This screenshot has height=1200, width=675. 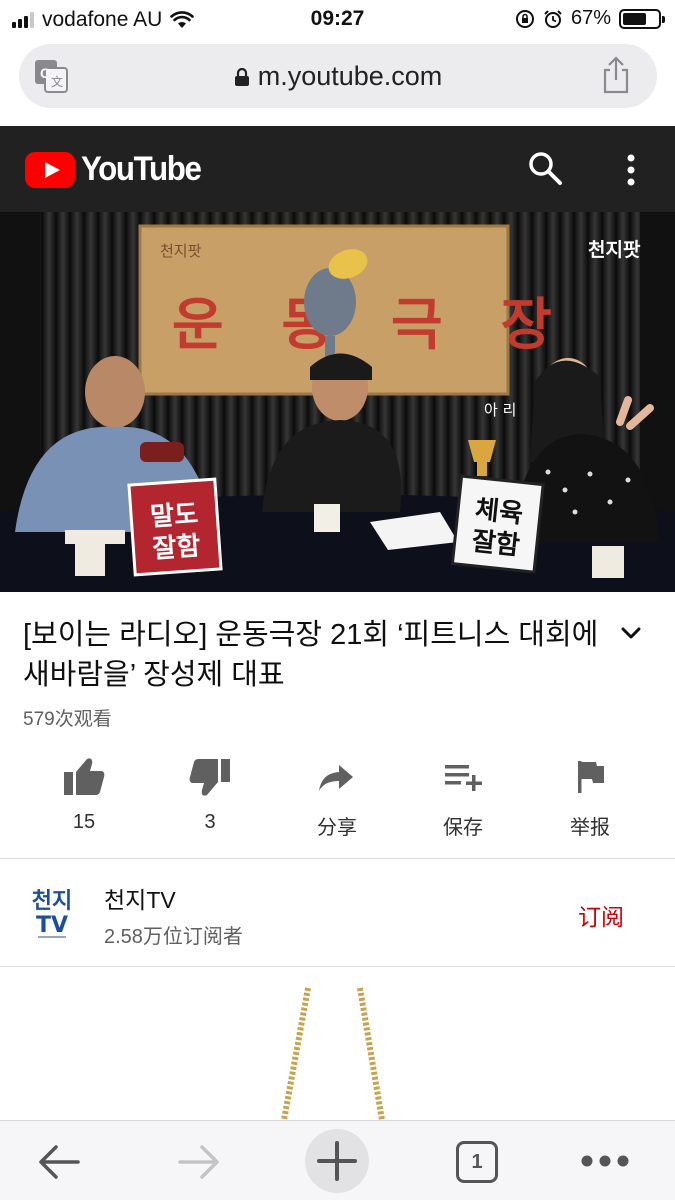 I want to click on more-vert-icon, so click(x=631, y=170).